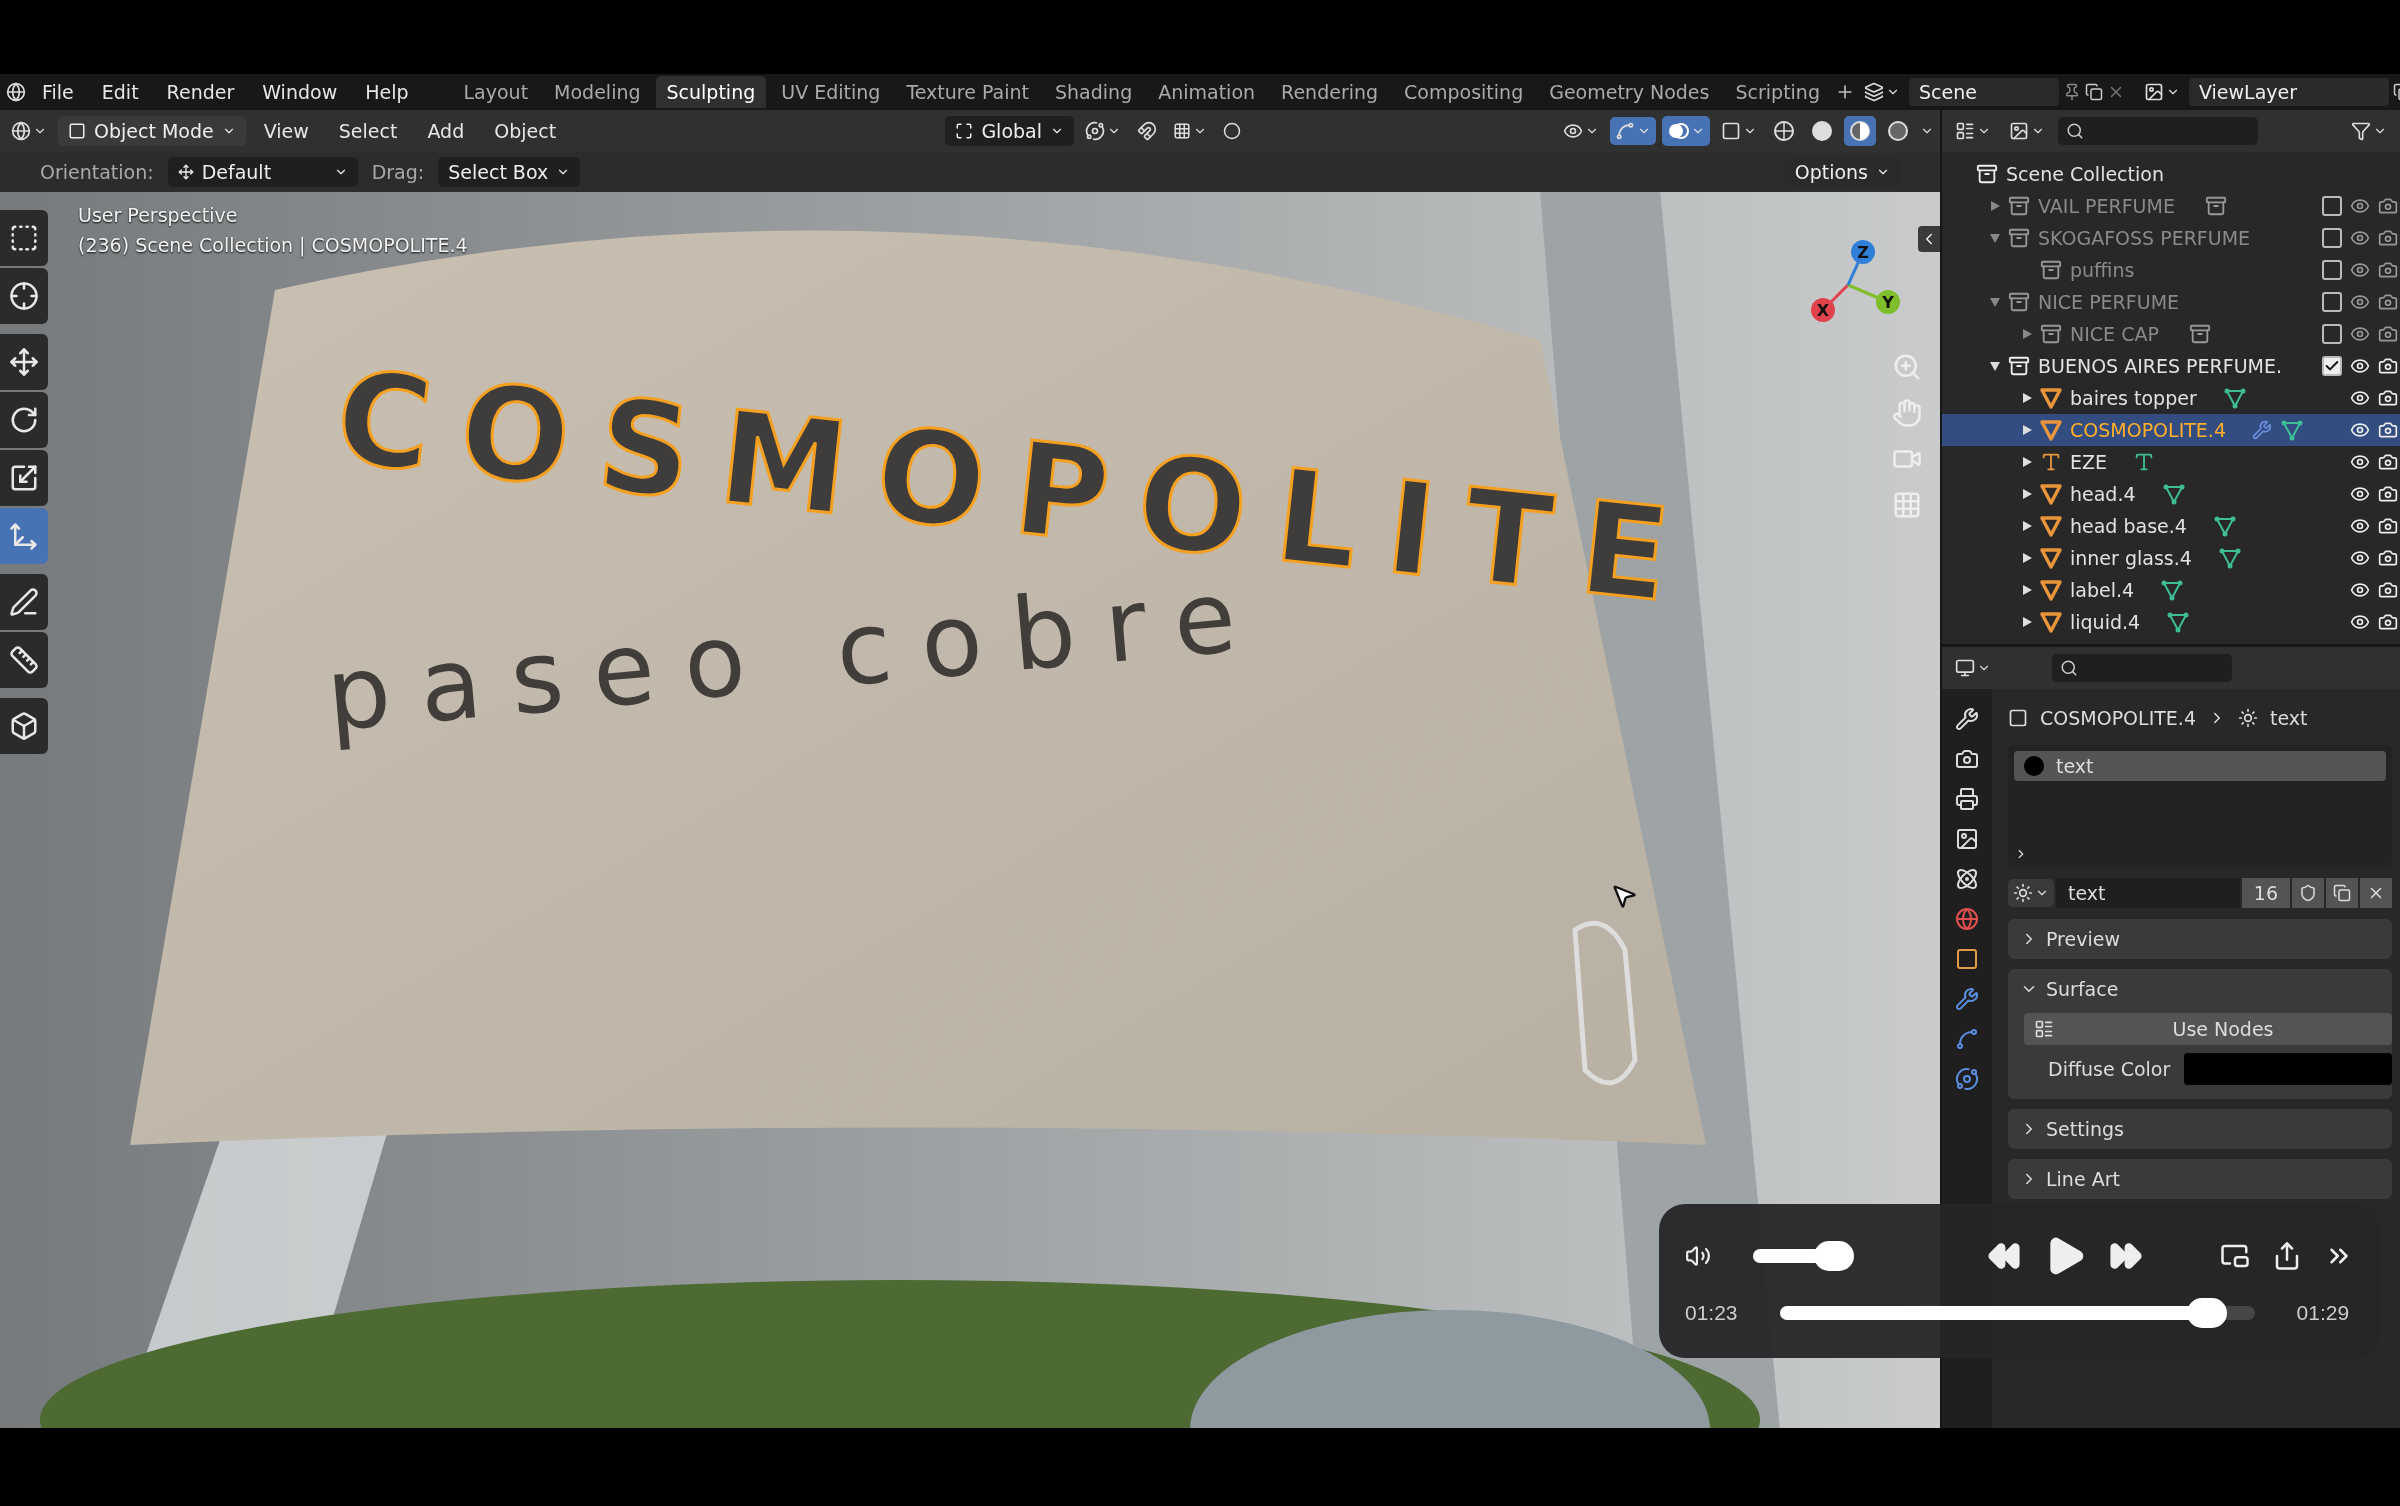  What do you see at coordinates (2171, 366) in the screenshot?
I see `outliner-row: BUENOS AIRES PERFUME.` at bounding box center [2171, 366].